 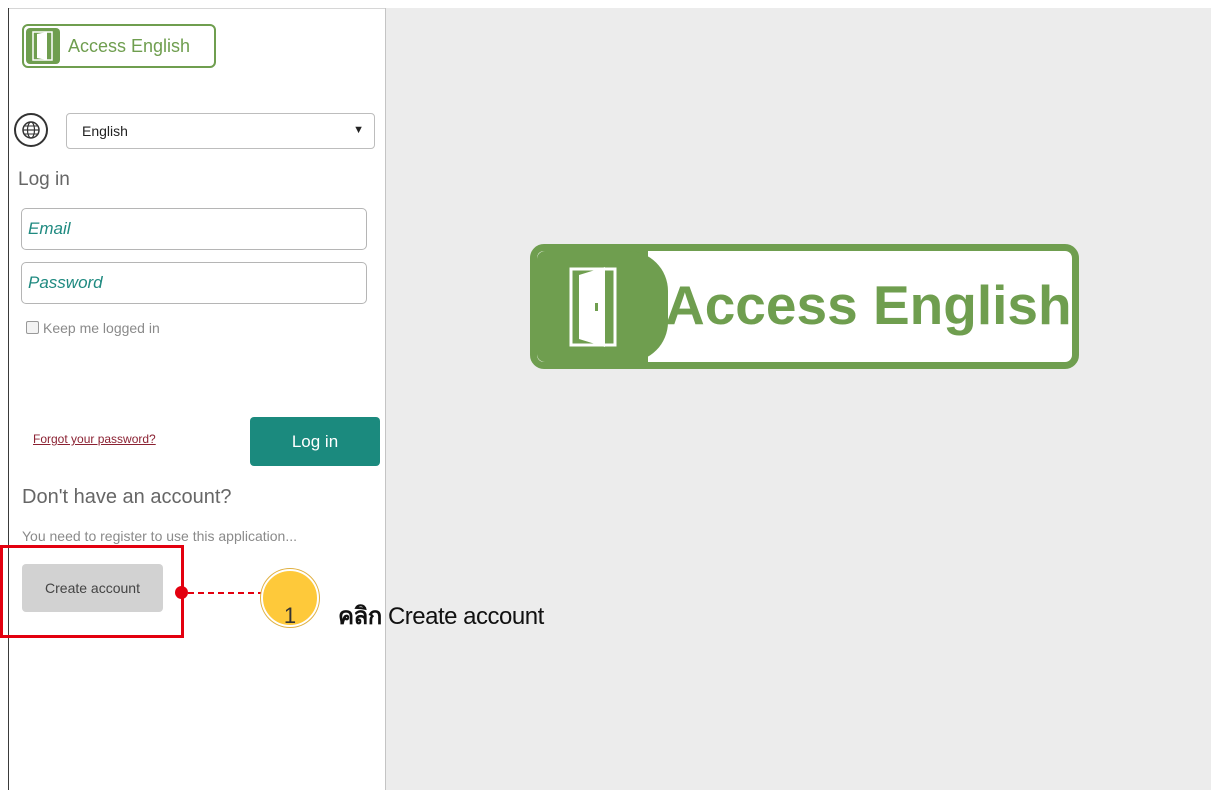 I want to click on password-field, so click(x=194, y=283).